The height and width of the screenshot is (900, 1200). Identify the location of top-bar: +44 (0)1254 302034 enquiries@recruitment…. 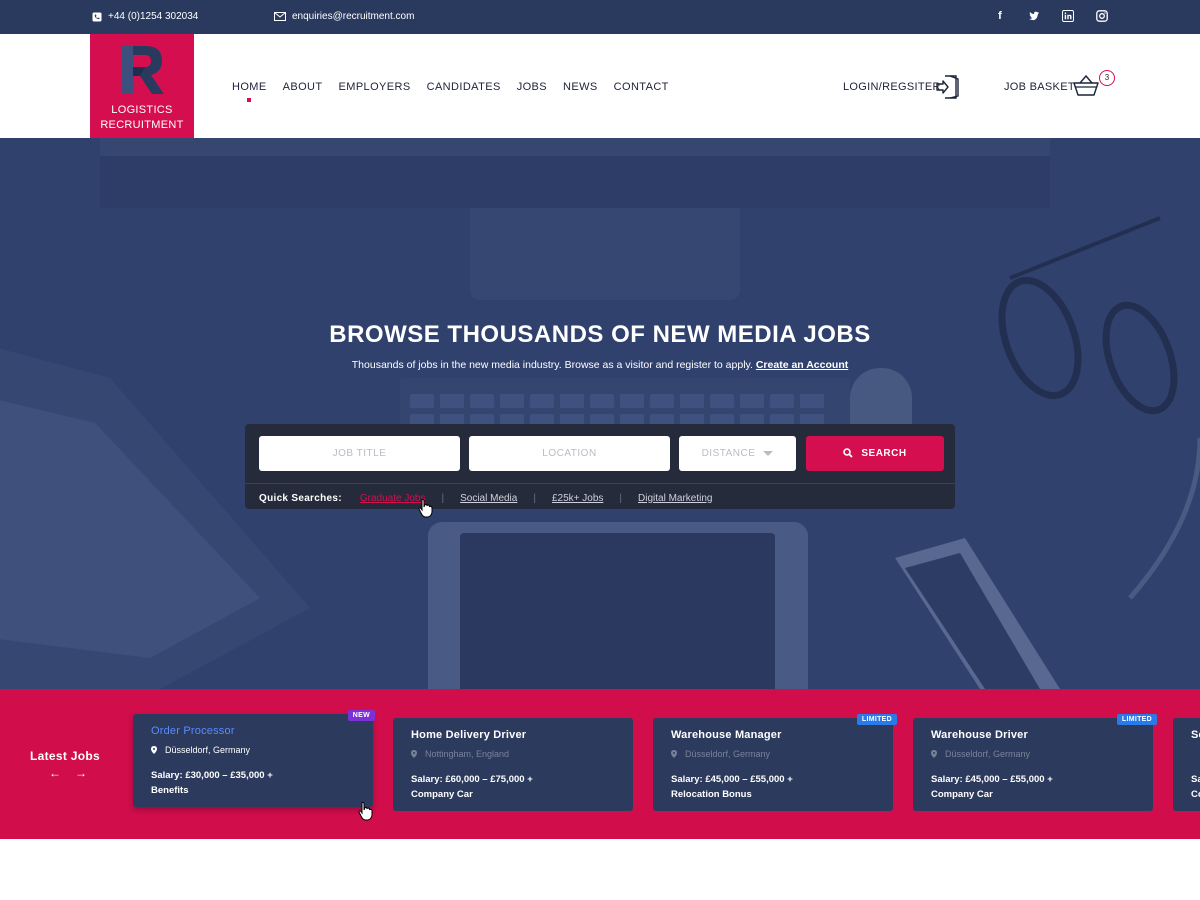
(600, 17).